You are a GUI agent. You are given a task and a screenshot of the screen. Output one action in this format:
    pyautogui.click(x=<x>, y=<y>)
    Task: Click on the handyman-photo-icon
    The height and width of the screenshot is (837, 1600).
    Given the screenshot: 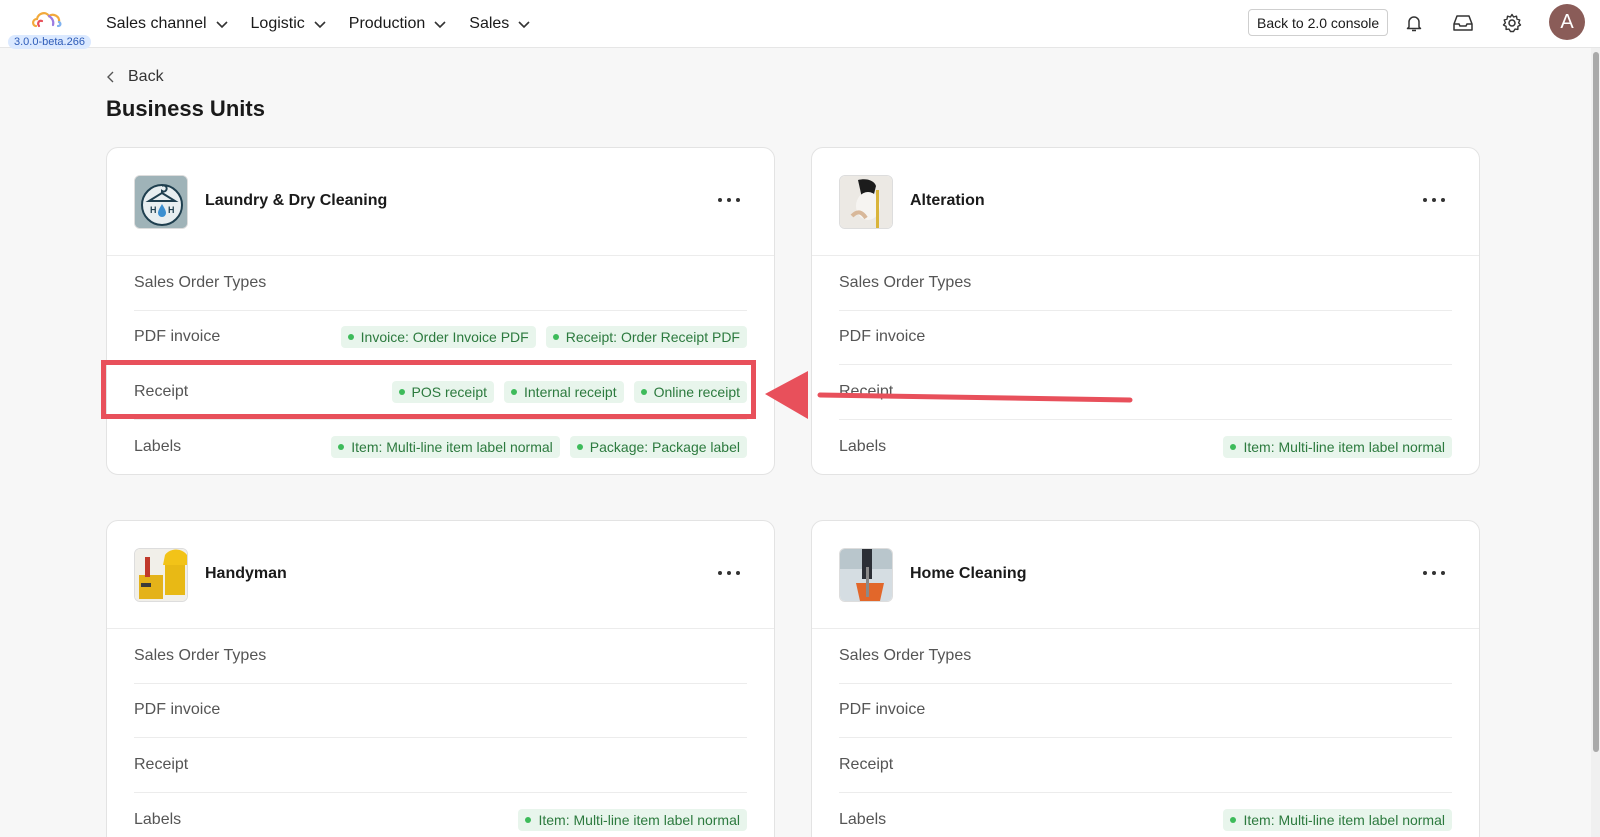 What is the action you would take?
    pyautogui.click(x=161, y=575)
    